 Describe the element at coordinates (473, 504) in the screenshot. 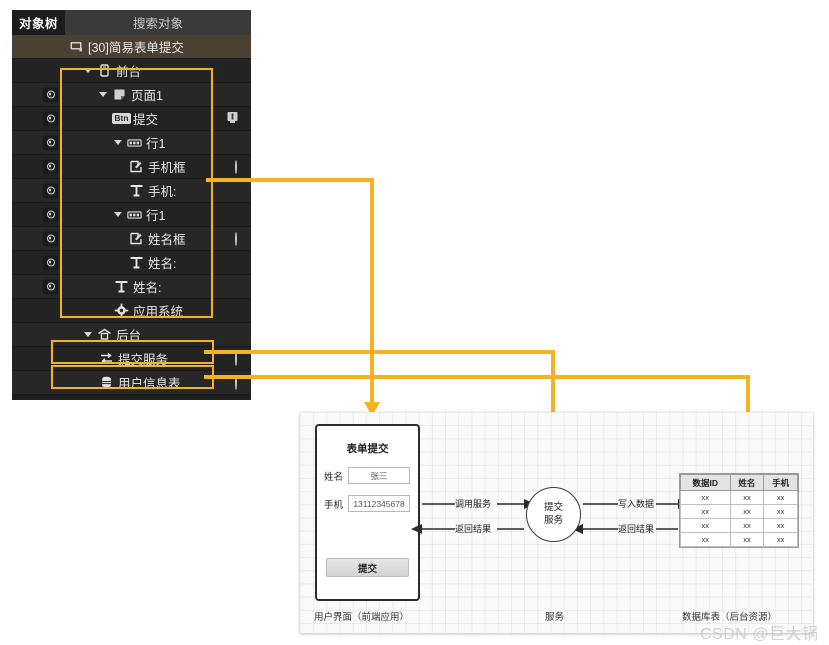

I see `label-call-service: 调用服务` at that location.